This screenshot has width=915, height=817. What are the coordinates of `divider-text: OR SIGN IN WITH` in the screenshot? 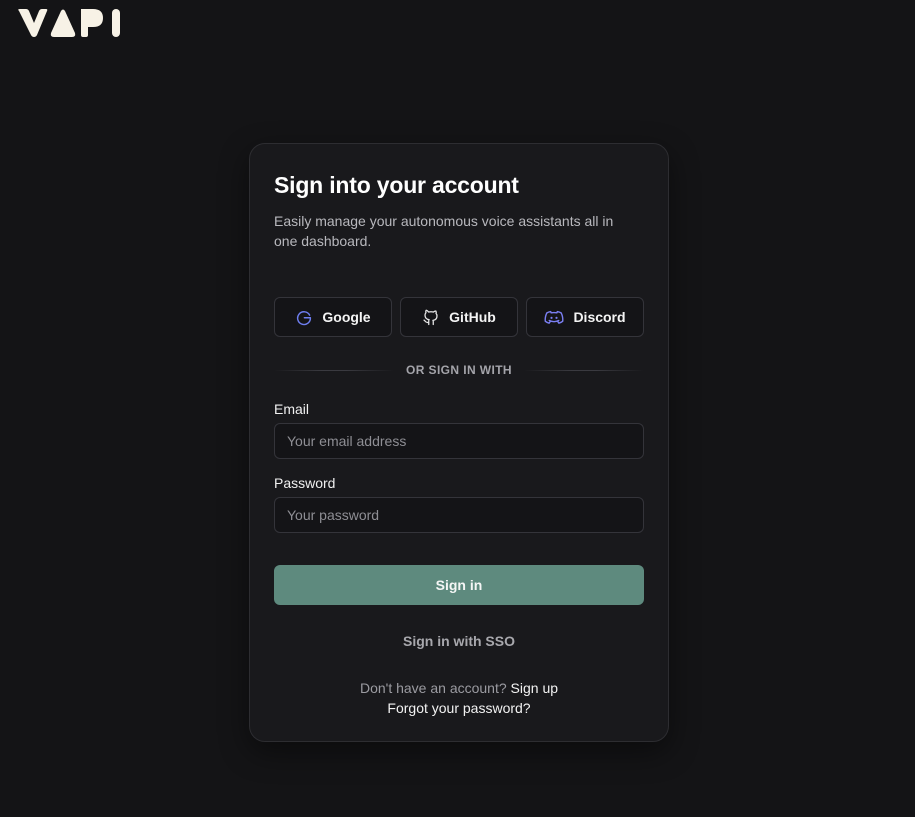 It's located at (459, 370).